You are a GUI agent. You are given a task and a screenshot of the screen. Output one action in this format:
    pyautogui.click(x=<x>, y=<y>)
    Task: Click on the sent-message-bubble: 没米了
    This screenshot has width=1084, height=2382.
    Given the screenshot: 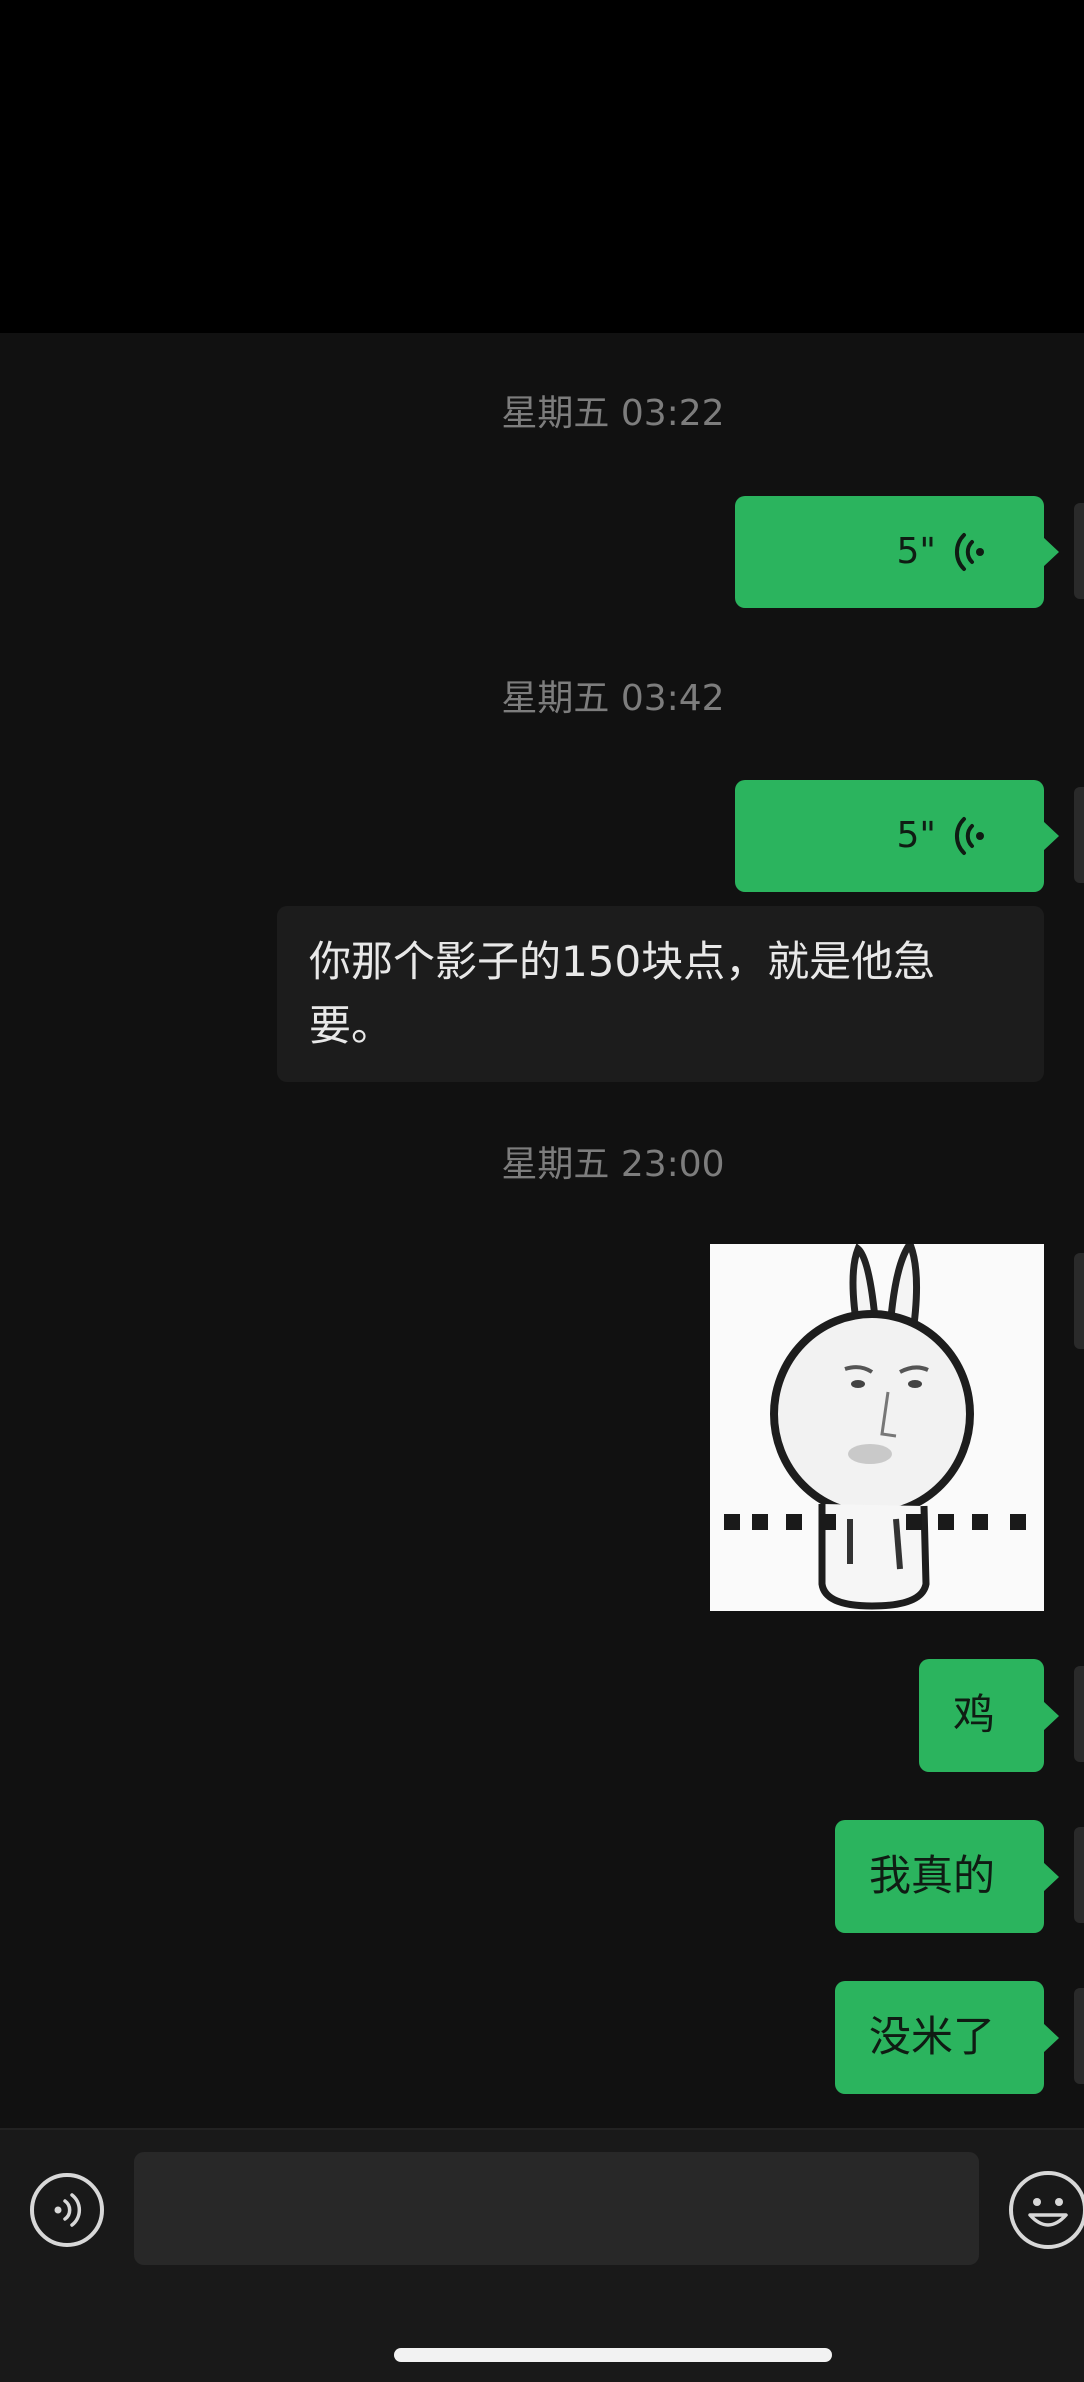 What is the action you would take?
    pyautogui.click(x=947, y=2037)
    